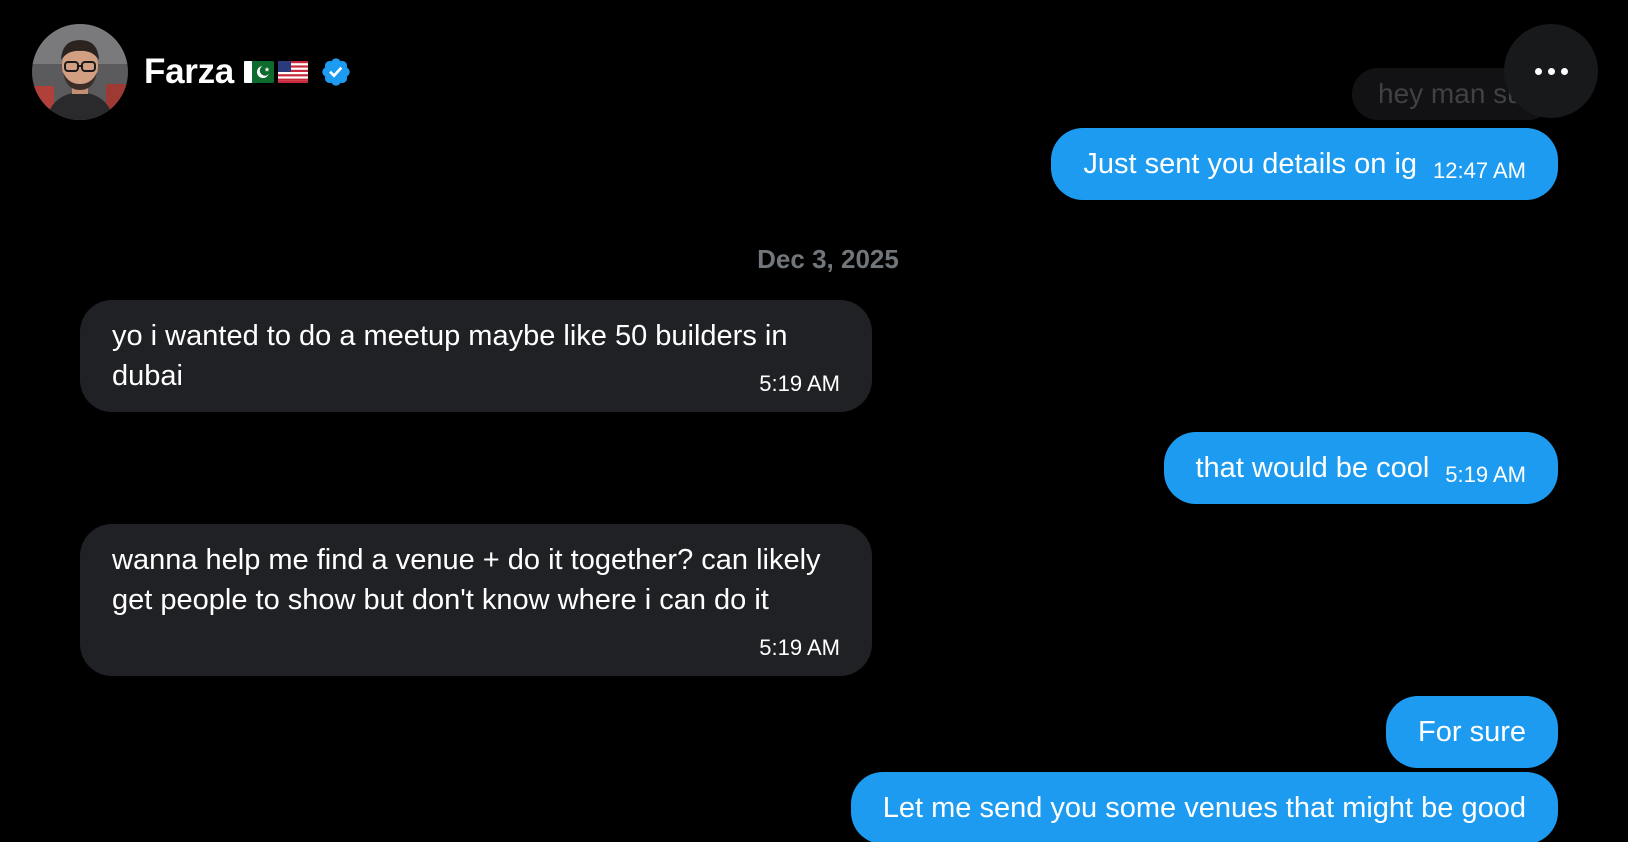 The image size is (1628, 842). Describe the element at coordinates (336, 72) in the screenshot. I see `verified-badge-icon` at that location.